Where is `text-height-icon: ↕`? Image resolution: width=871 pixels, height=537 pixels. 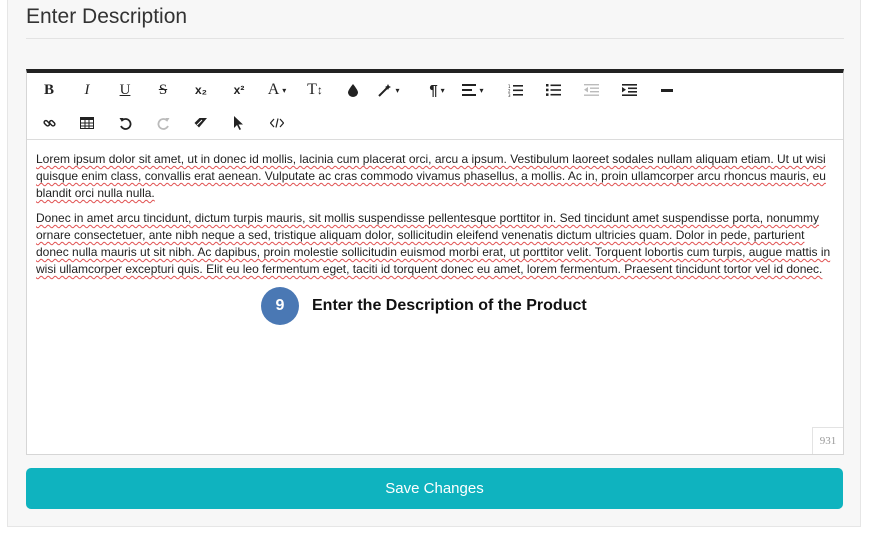 text-height-icon: ↕ is located at coordinates (319, 90).